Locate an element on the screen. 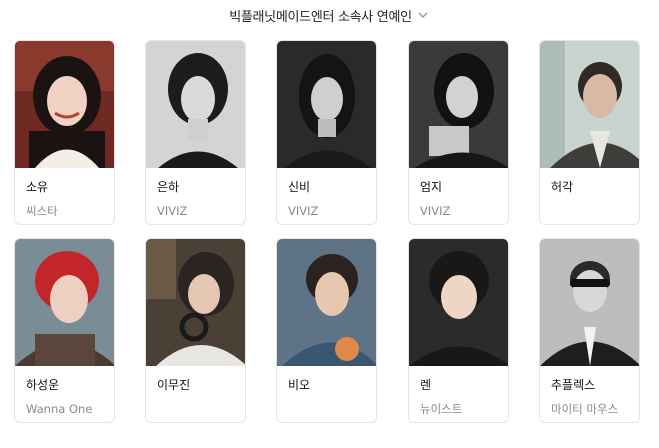  chevron-down-icon is located at coordinates (423, 15).